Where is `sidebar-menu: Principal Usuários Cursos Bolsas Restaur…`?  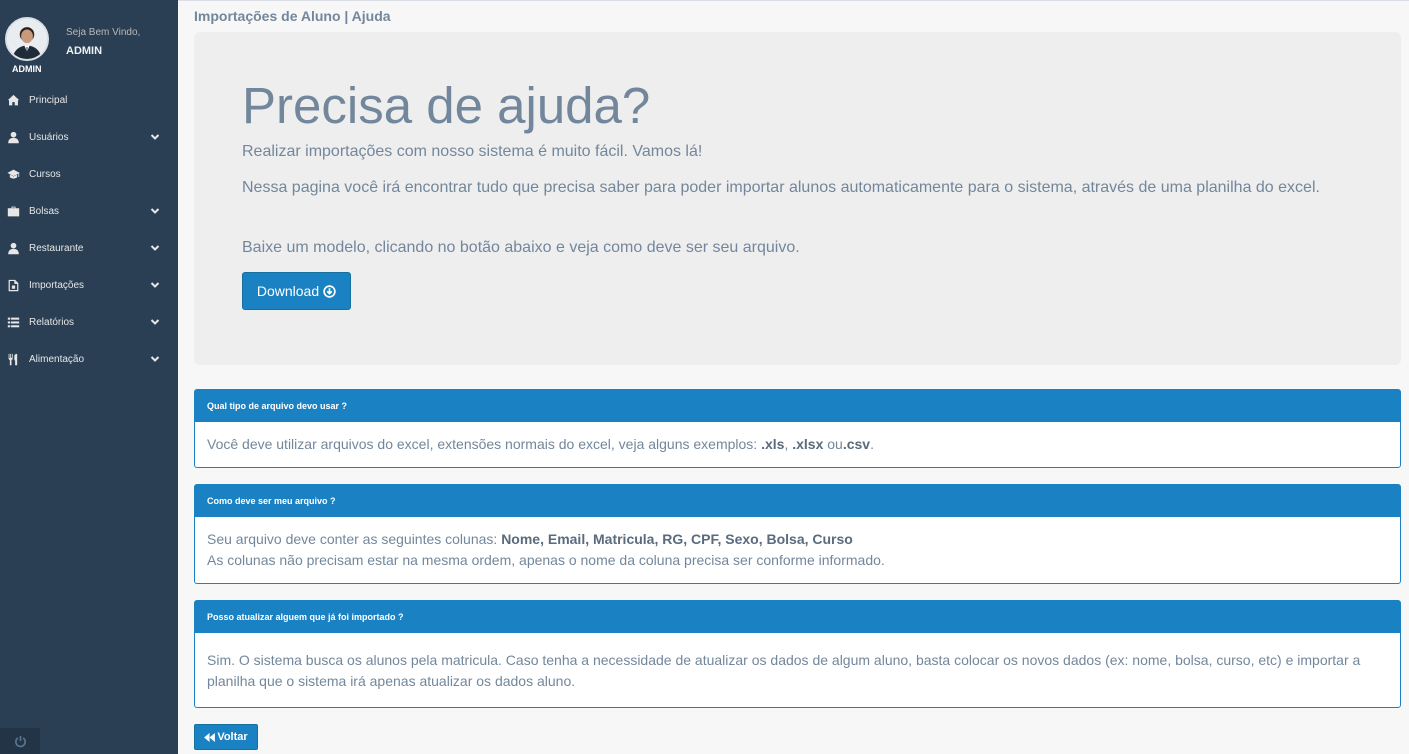 sidebar-menu: Principal Usuários Cursos Bolsas Restaur… is located at coordinates (89, 230).